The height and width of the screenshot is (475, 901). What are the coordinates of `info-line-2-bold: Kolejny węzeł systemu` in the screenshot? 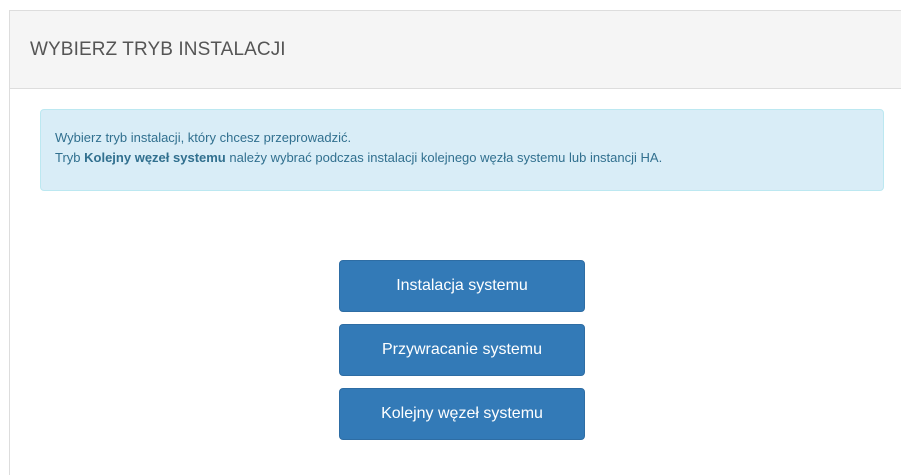 It's located at (155, 157).